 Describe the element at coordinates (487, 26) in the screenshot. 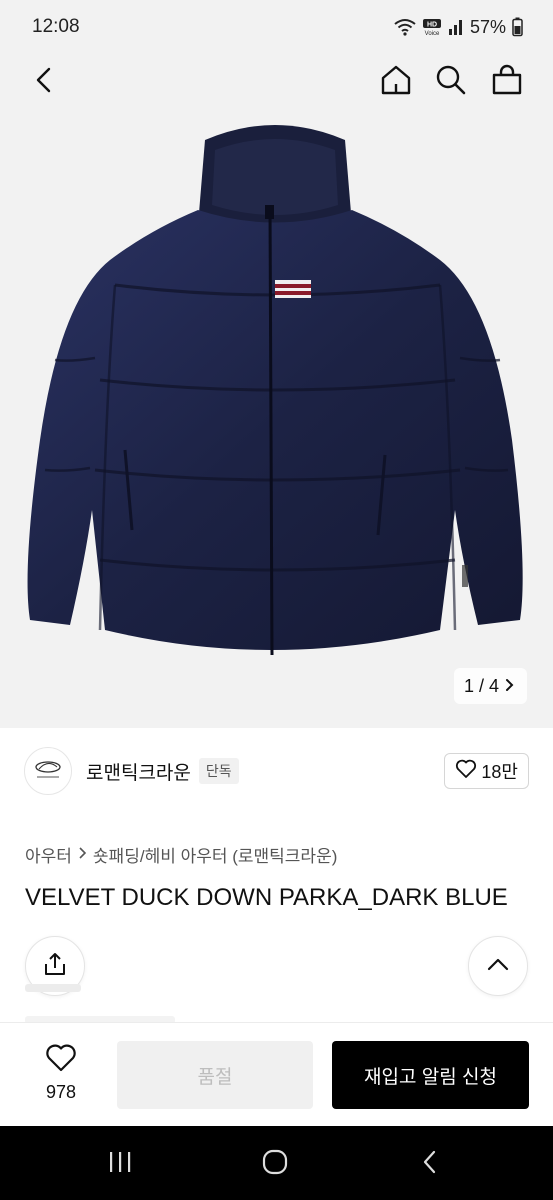

I see `battery-level: 57%` at that location.